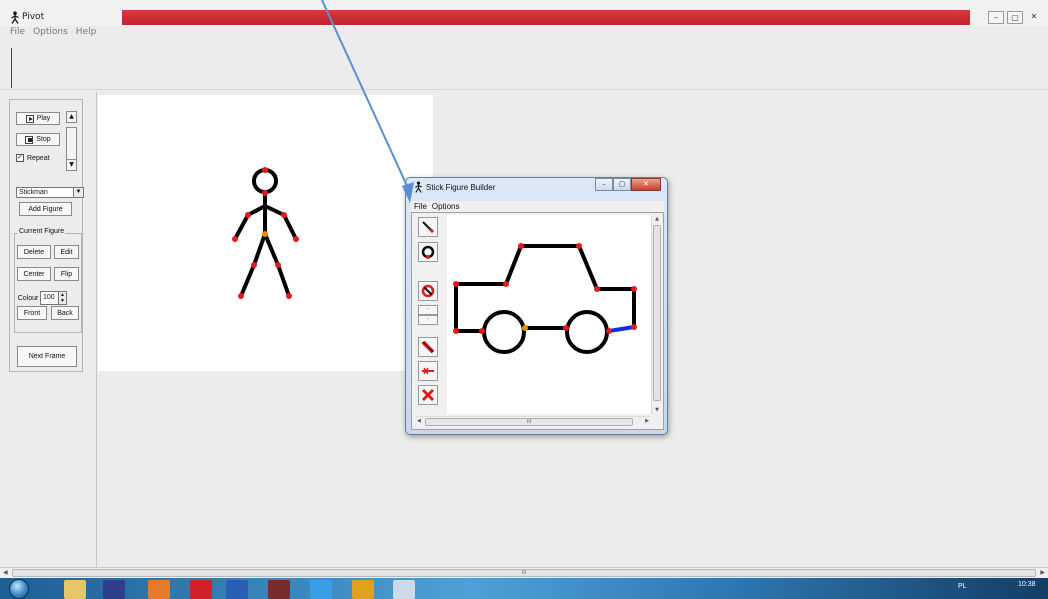 This screenshot has height=599, width=1048. Describe the element at coordinates (657, 219) in the screenshot. I see `scroll-up-arrow-icon: ▲` at that location.